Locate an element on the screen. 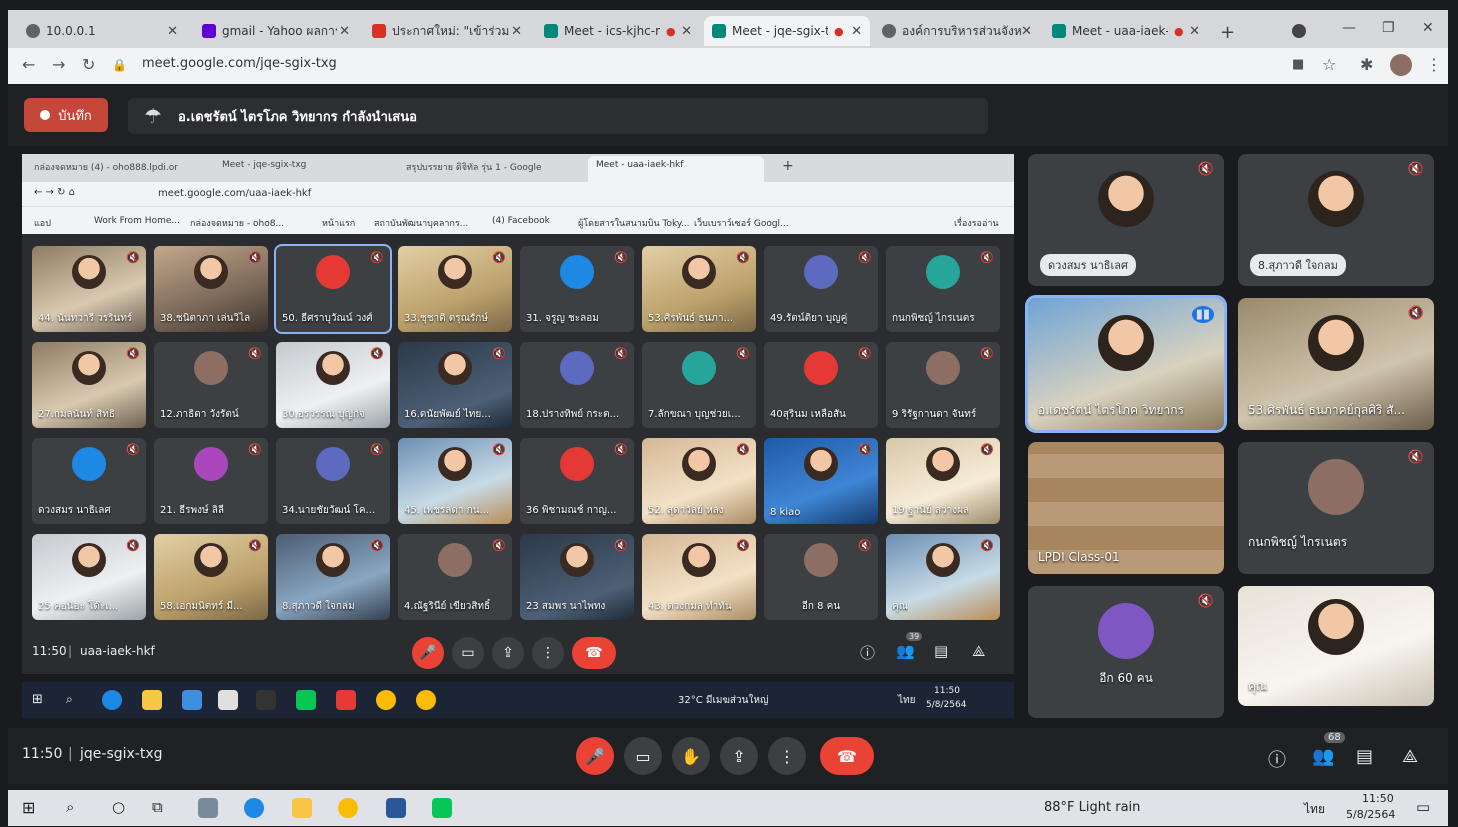 This screenshot has height=827, width=1458. leave-call-button: ☎ is located at coordinates (594, 653).